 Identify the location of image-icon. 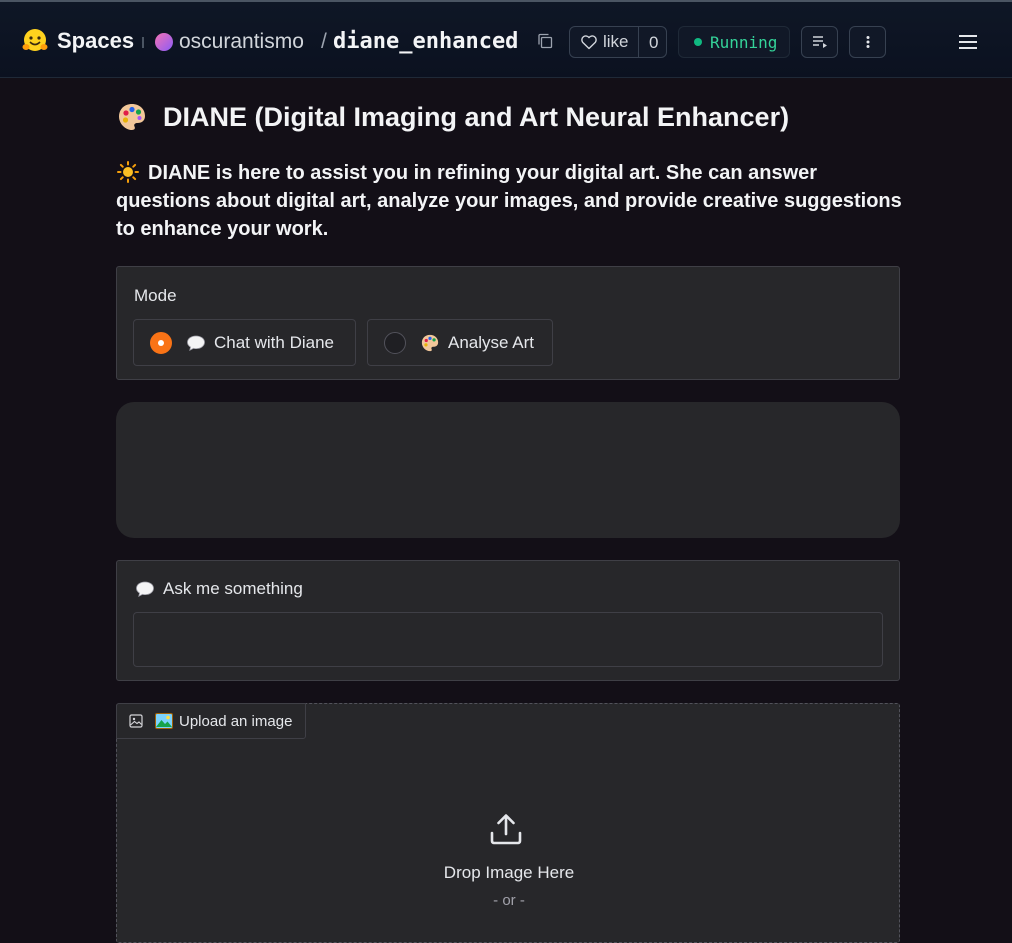
(136, 721).